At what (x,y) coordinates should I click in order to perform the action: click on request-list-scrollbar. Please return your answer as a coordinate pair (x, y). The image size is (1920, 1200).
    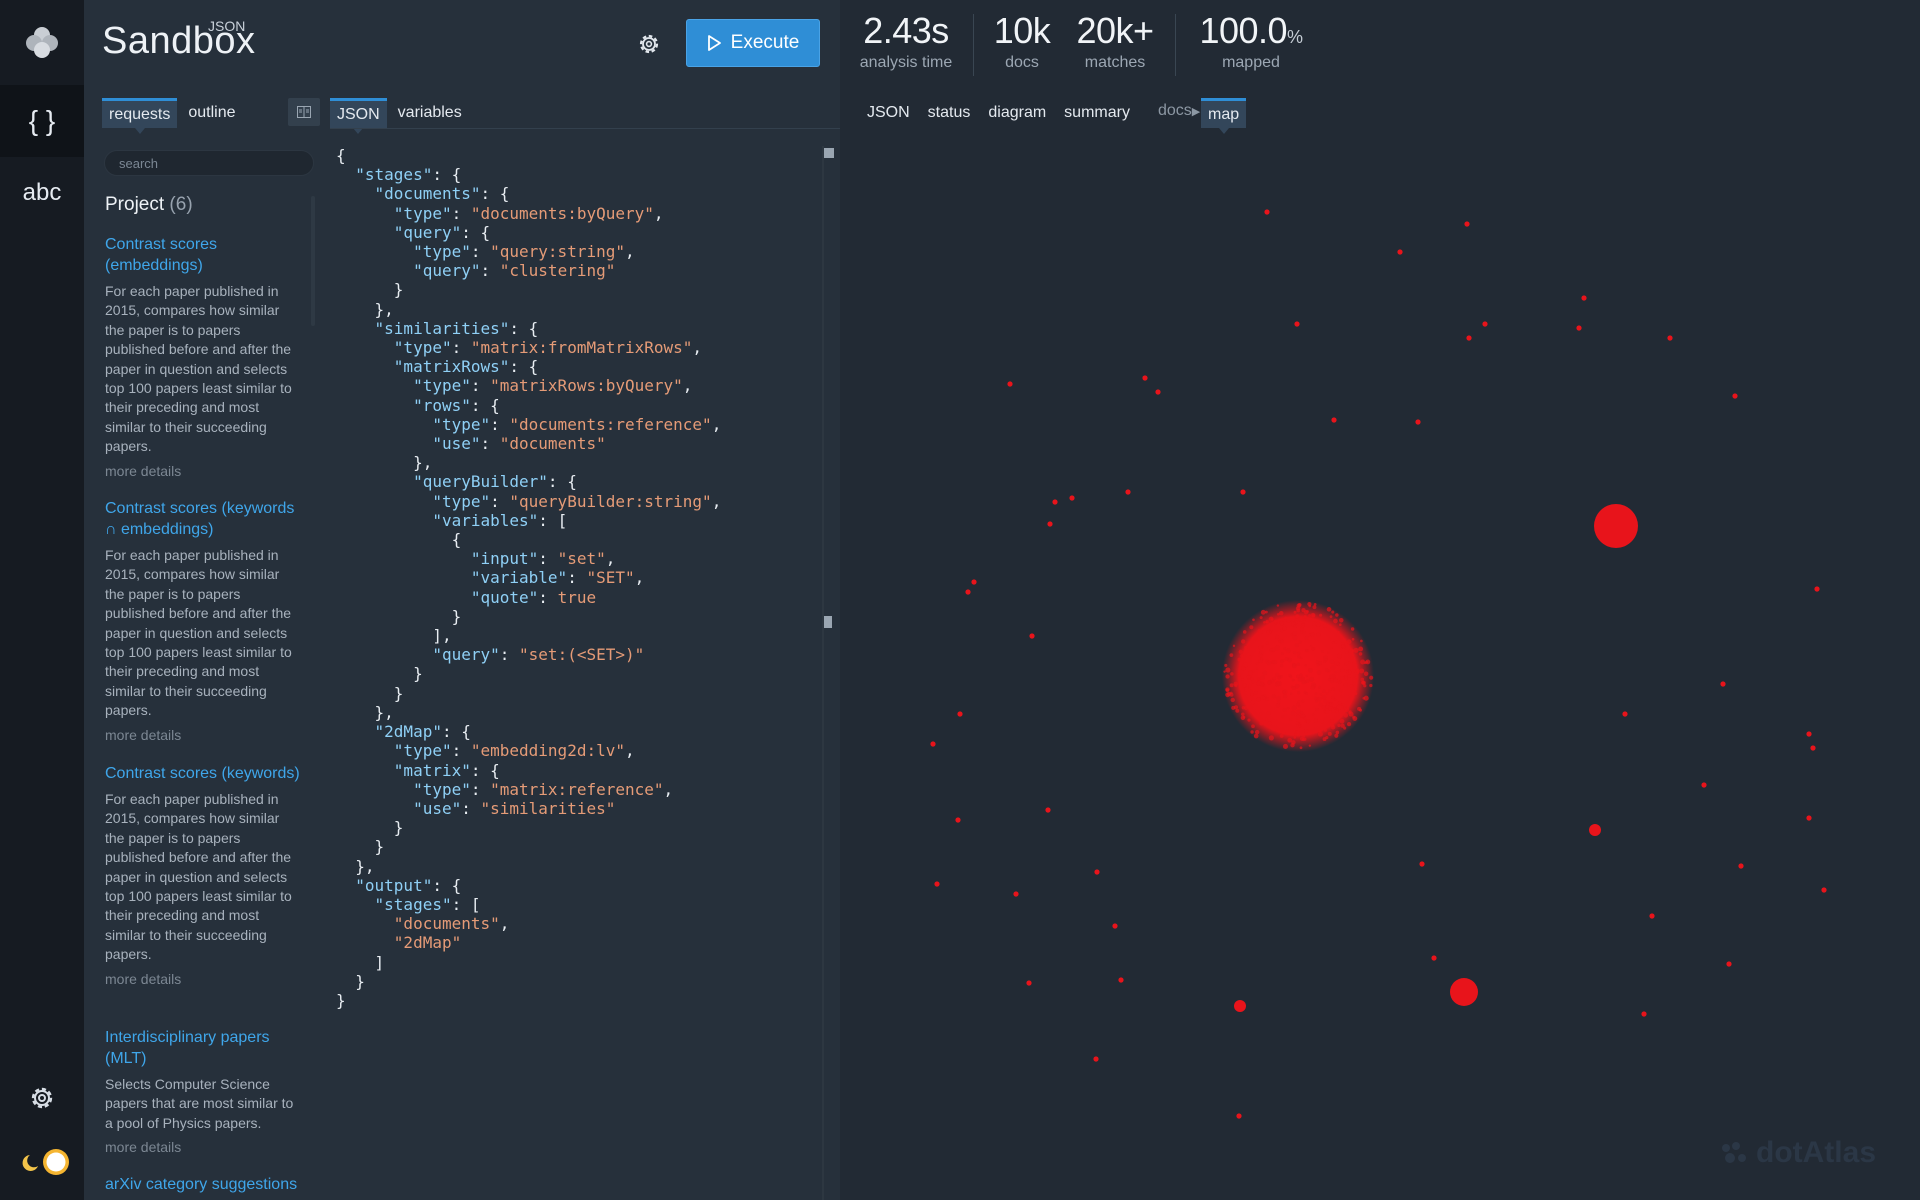
    Looking at the image, I should click on (313, 261).